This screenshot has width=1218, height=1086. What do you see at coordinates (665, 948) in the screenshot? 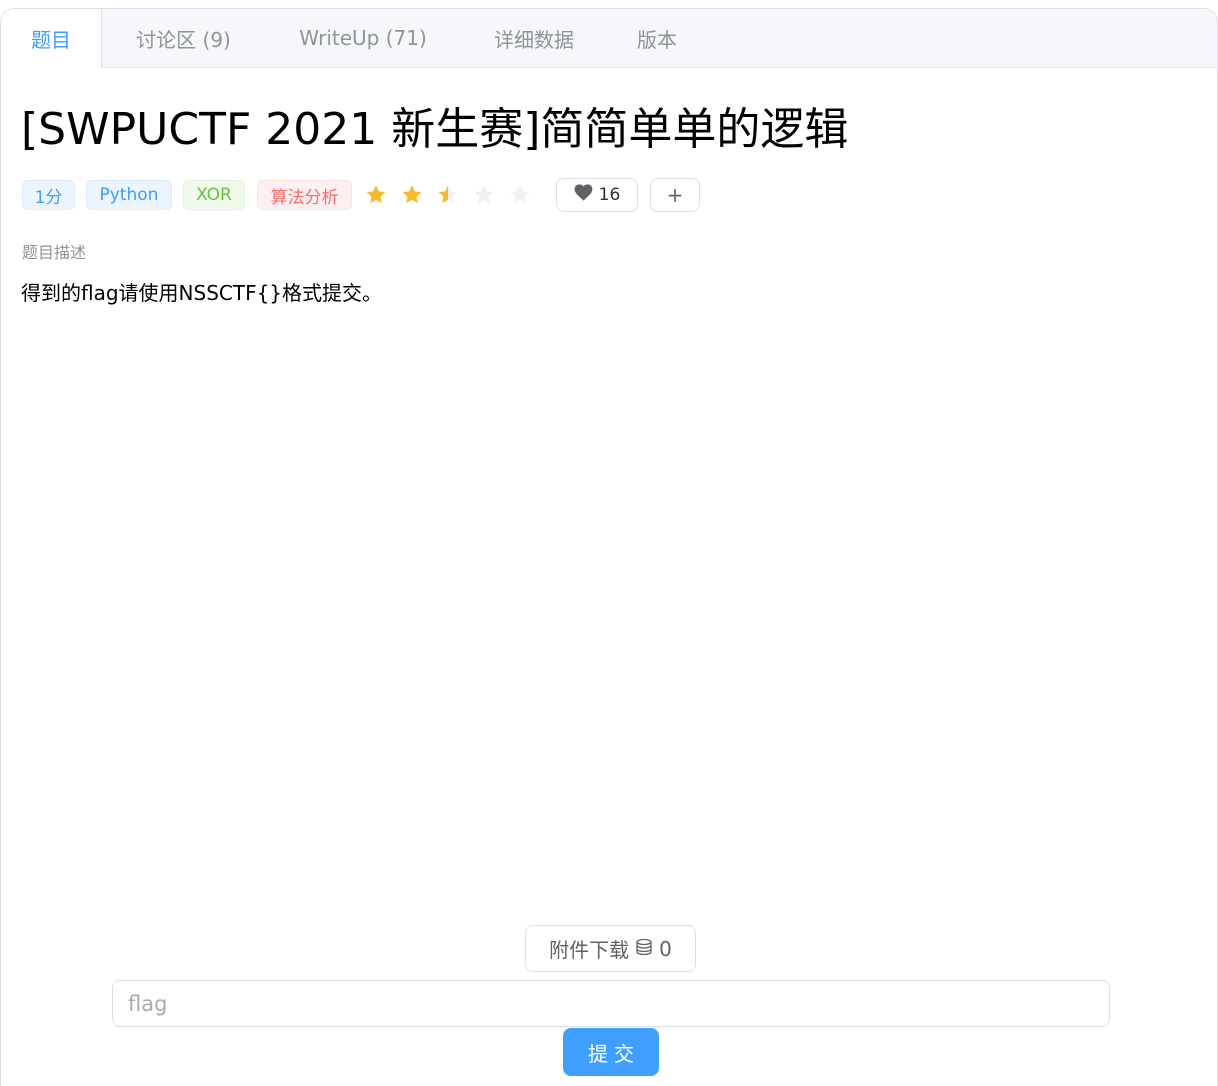
I see `attachment-count: 0` at bounding box center [665, 948].